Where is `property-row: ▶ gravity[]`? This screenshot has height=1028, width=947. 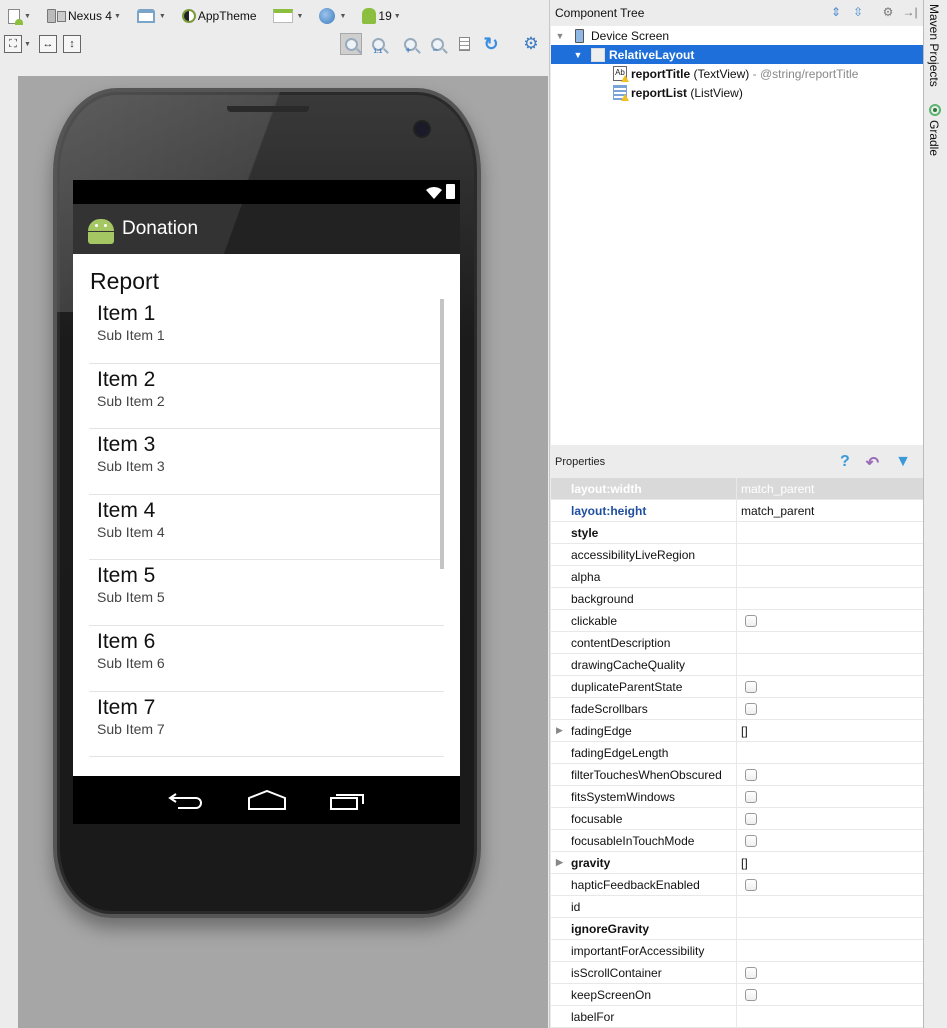
property-row: ▶ gravity[] is located at coordinates (737, 863).